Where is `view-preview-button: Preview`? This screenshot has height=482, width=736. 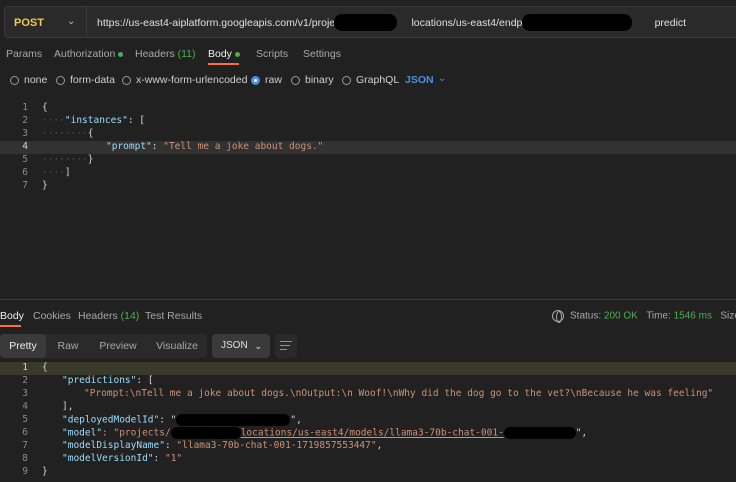 view-preview-button: Preview is located at coordinates (118, 346).